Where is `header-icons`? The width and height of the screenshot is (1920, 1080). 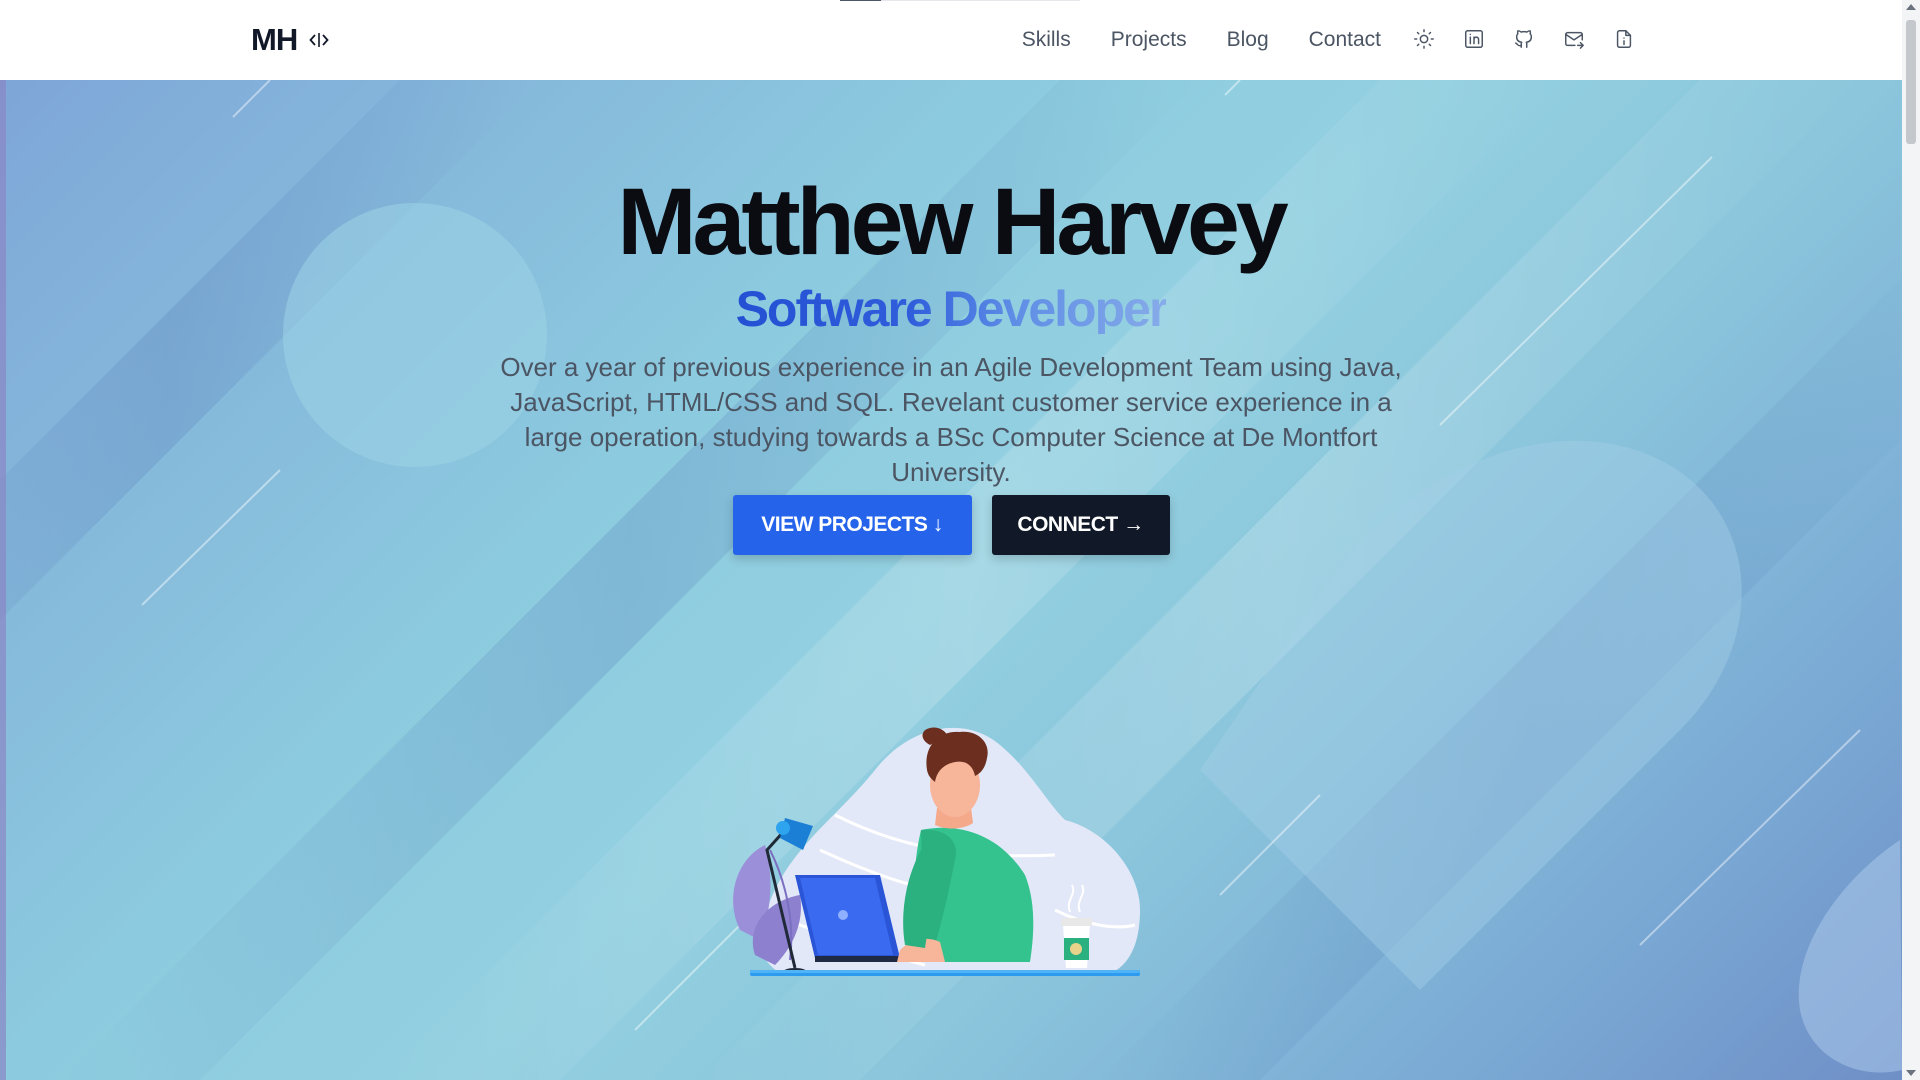
header-icons is located at coordinates (1524, 39).